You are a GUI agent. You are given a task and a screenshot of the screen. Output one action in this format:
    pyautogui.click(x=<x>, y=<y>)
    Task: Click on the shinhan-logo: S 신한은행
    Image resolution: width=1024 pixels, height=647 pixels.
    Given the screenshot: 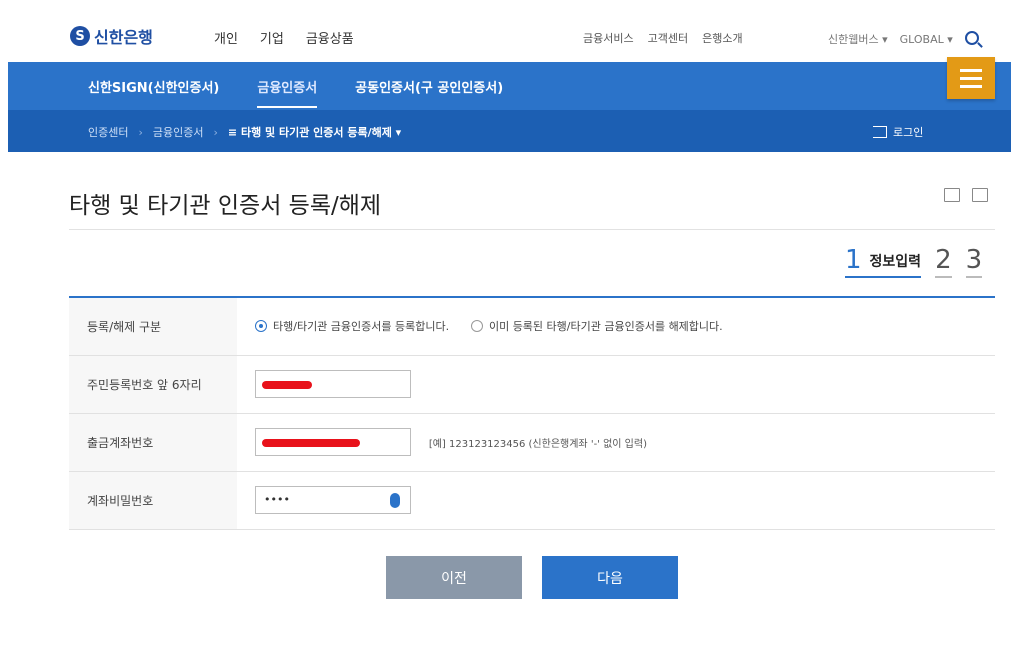 What is the action you would take?
    pyautogui.click(x=111, y=36)
    